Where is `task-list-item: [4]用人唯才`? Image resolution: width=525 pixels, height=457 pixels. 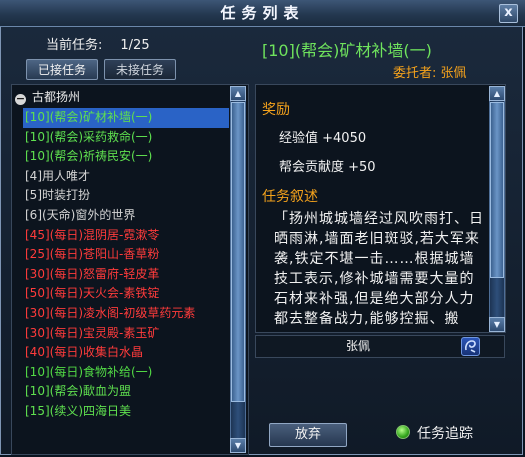 task-list-item: [4]用人唯才 is located at coordinates (126, 177).